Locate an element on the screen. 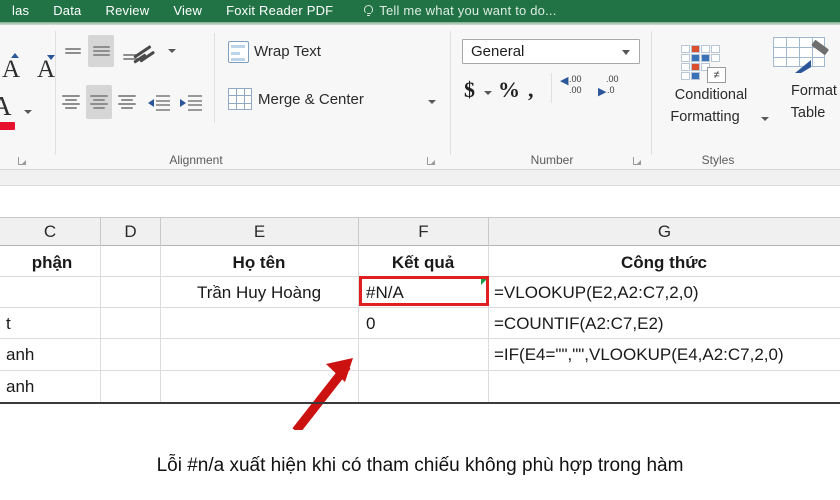 Image resolution: width=840 pixels, height=500 pixels. table-cell-c1: phận is located at coordinates (50, 263).